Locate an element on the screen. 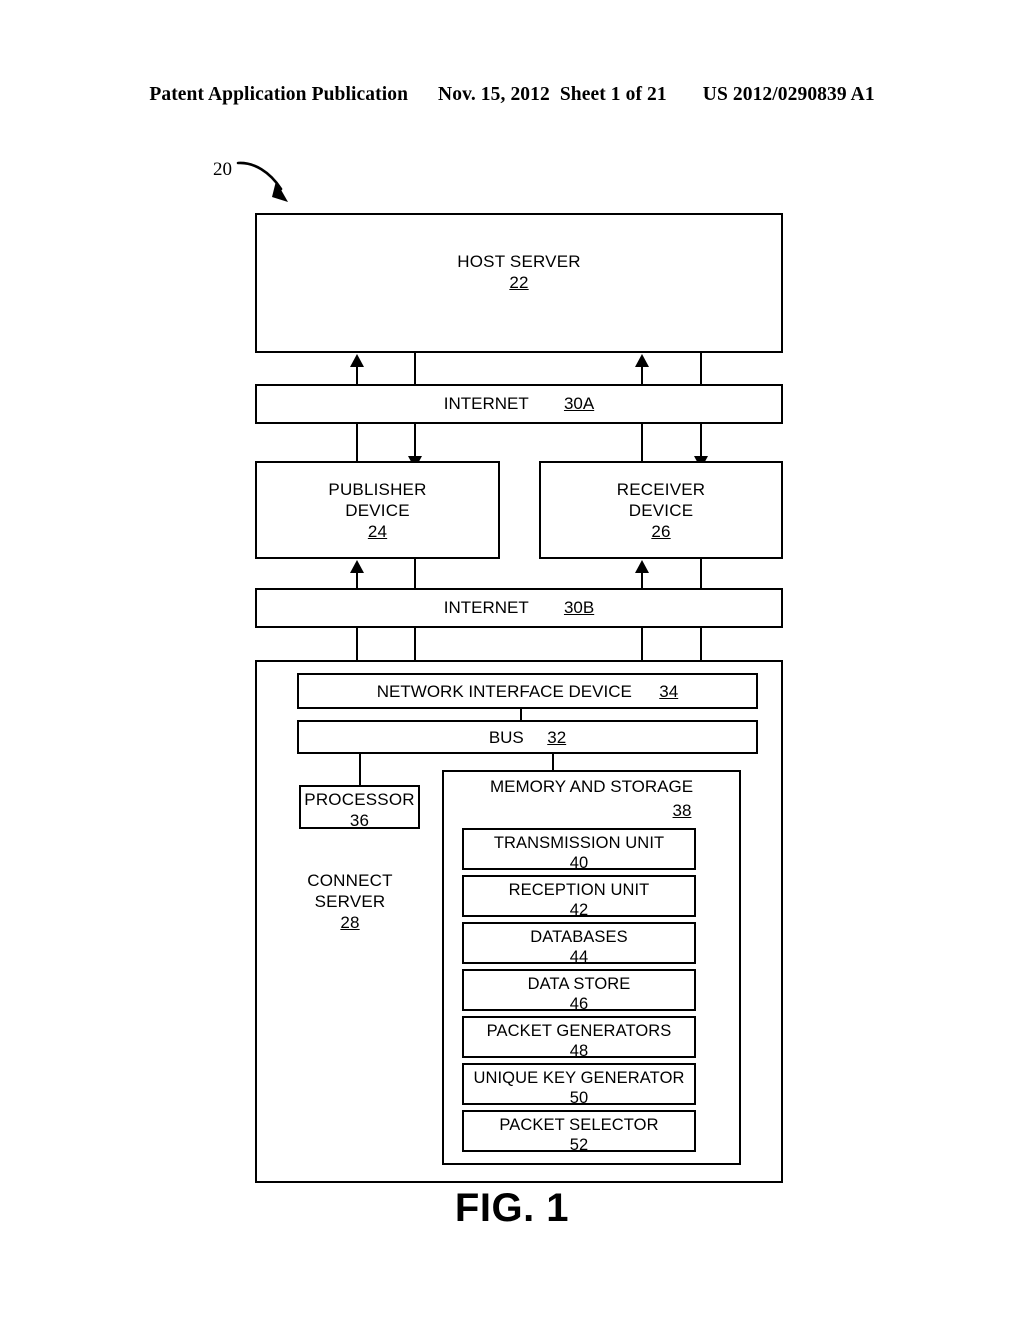  connector-nid-to-bus is located at coordinates (521, 714).